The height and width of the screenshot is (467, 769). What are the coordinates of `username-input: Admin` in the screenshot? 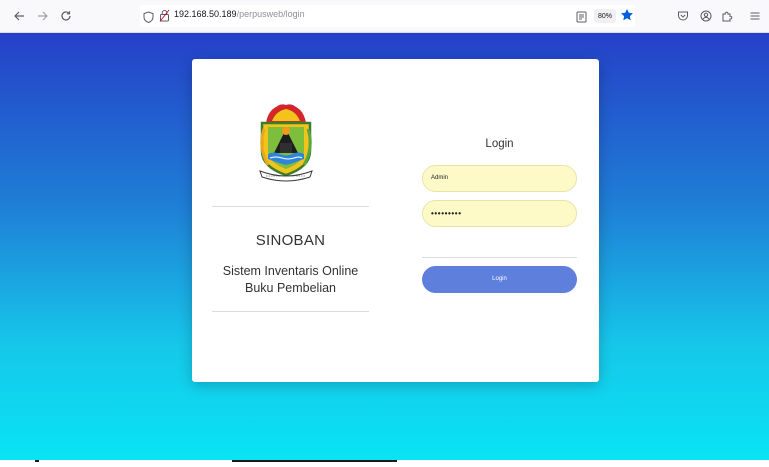 It's located at (499, 178).